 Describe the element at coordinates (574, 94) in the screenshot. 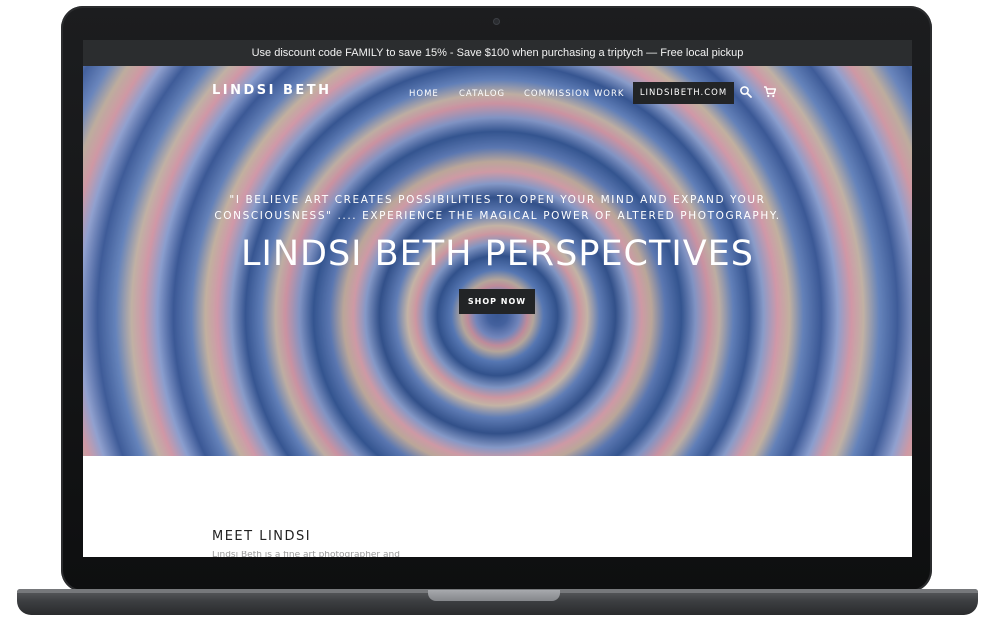

I see `nav-commission-work: COMMISSION WORK` at that location.